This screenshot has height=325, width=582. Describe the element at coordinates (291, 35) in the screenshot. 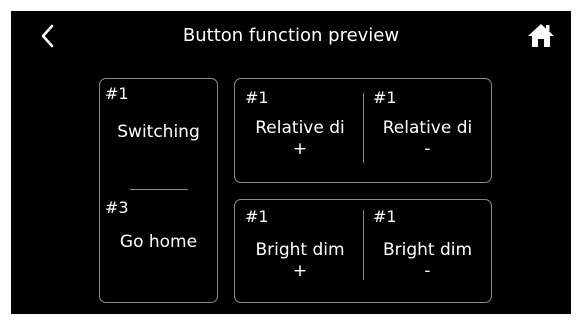

I see `page-title: Button function preview` at that location.